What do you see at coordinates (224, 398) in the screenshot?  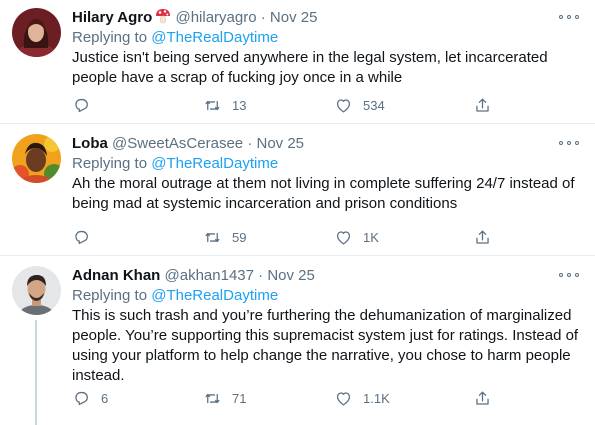 I see `retweet-button: 71` at bounding box center [224, 398].